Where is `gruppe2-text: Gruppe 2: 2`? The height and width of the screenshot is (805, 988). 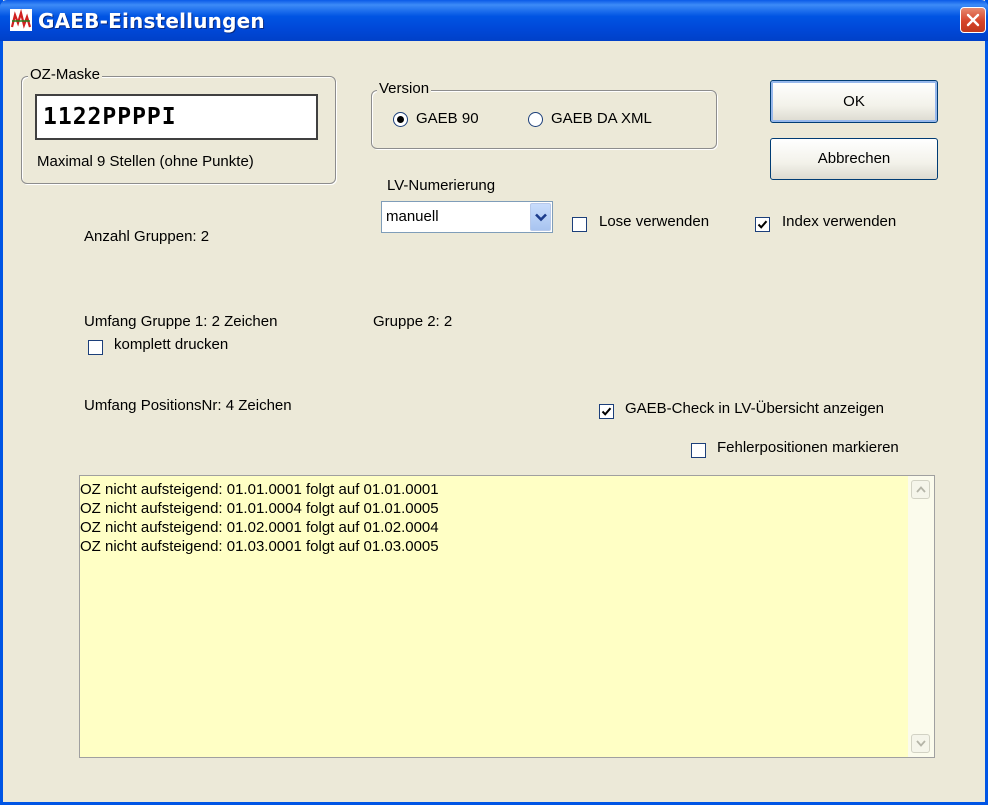
gruppe2-text: Gruppe 2: 2 is located at coordinates (413, 321).